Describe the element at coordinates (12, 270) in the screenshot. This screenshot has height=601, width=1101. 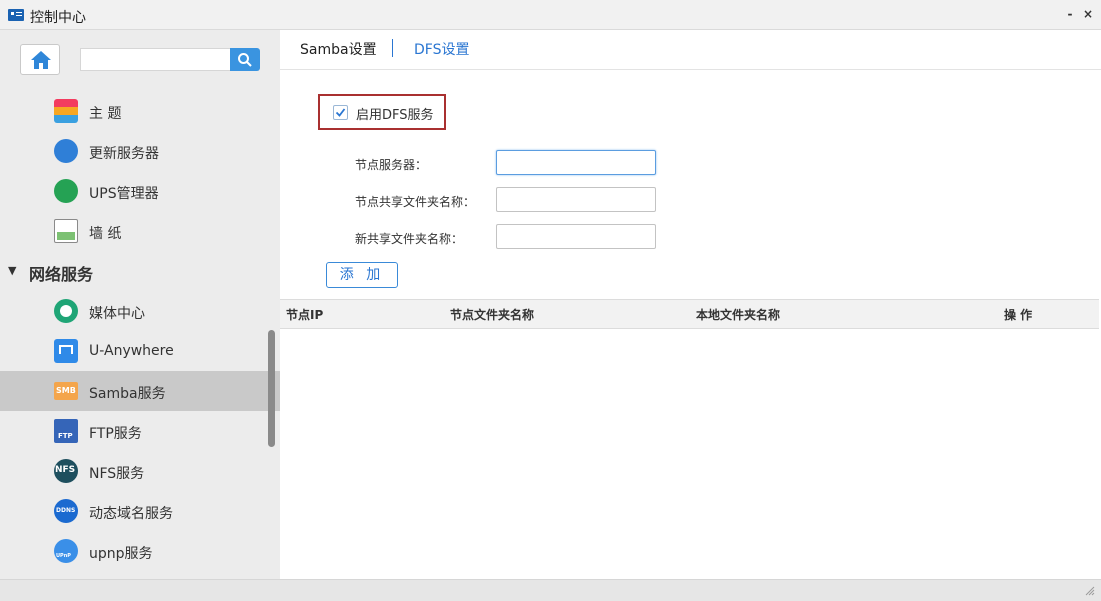
I see `expand-triangle-icon: ▼` at that location.